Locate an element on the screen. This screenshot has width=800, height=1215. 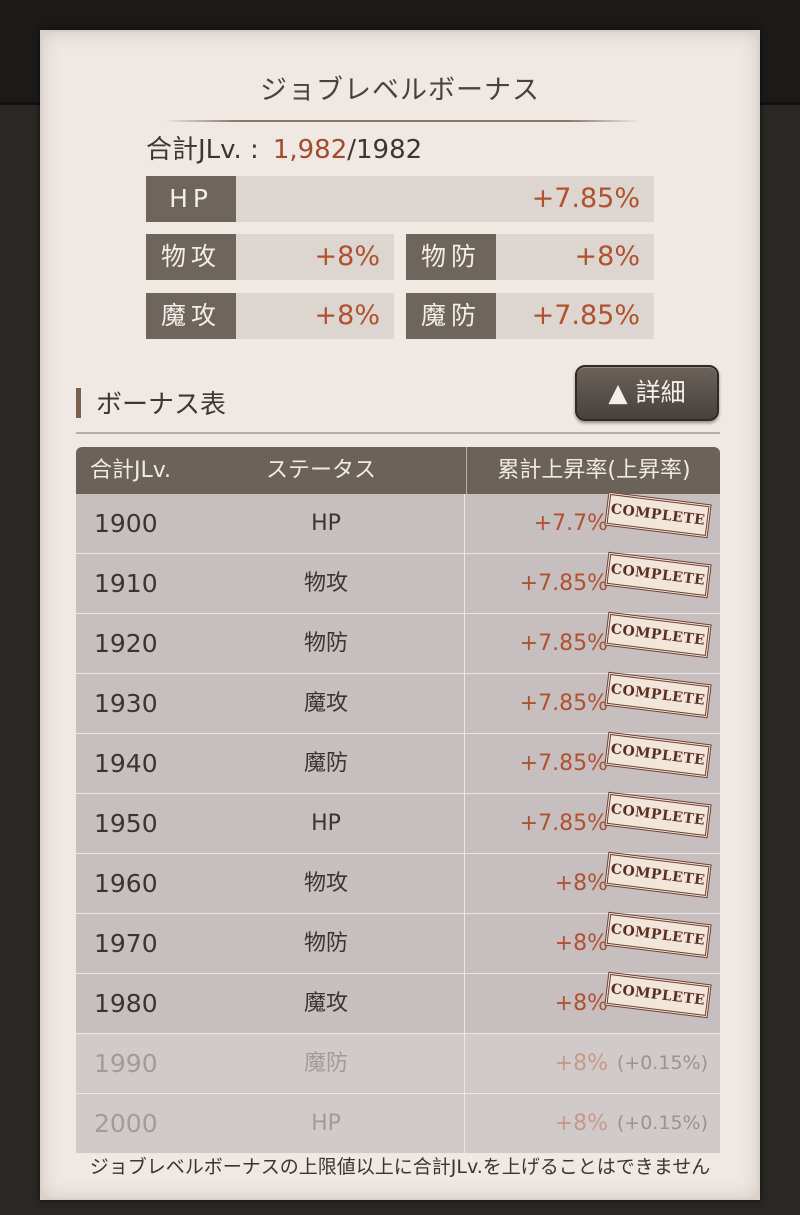
stat-label: 物防 is located at coordinates (451, 257).